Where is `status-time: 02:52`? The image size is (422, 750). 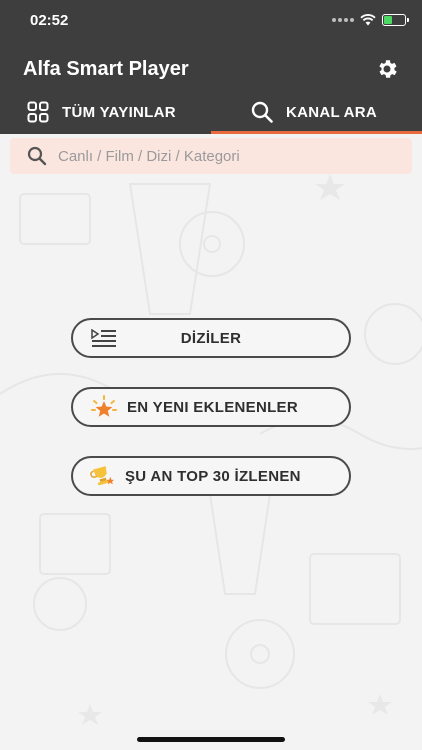 status-time: 02:52 is located at coordinates (49, 20).